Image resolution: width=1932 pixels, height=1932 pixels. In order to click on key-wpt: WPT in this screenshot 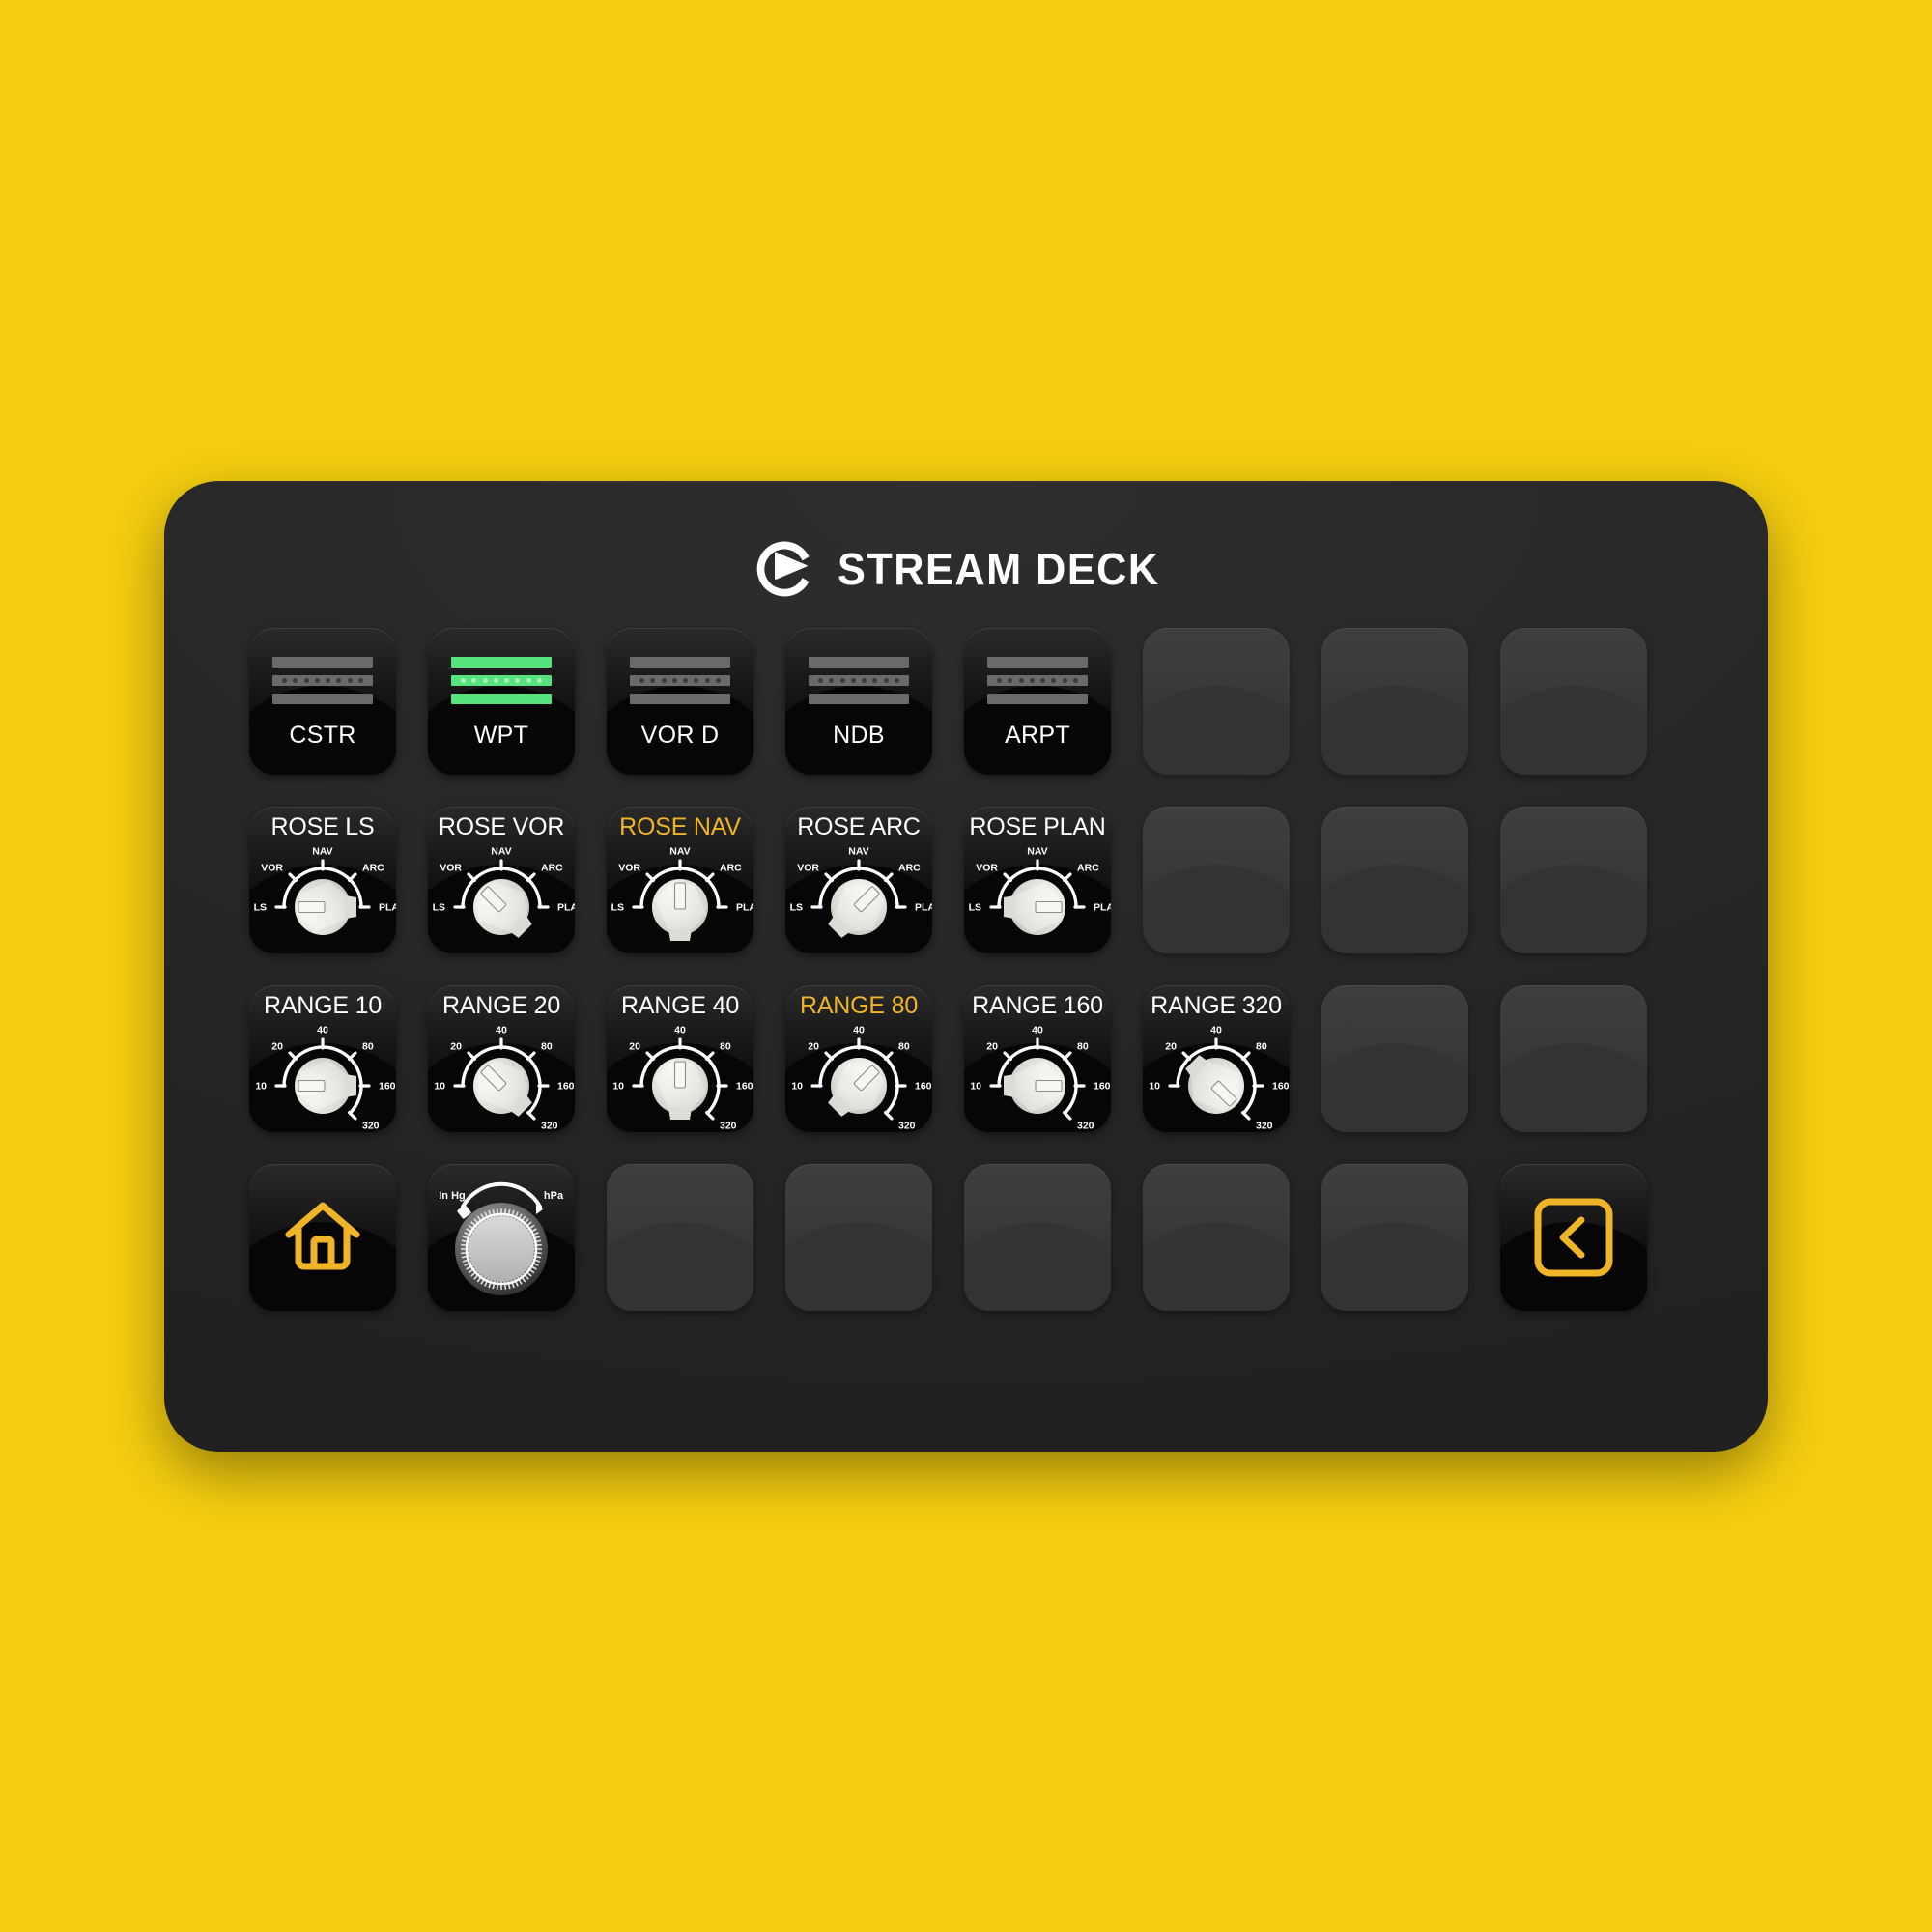, I will do `click(502, 701)`.